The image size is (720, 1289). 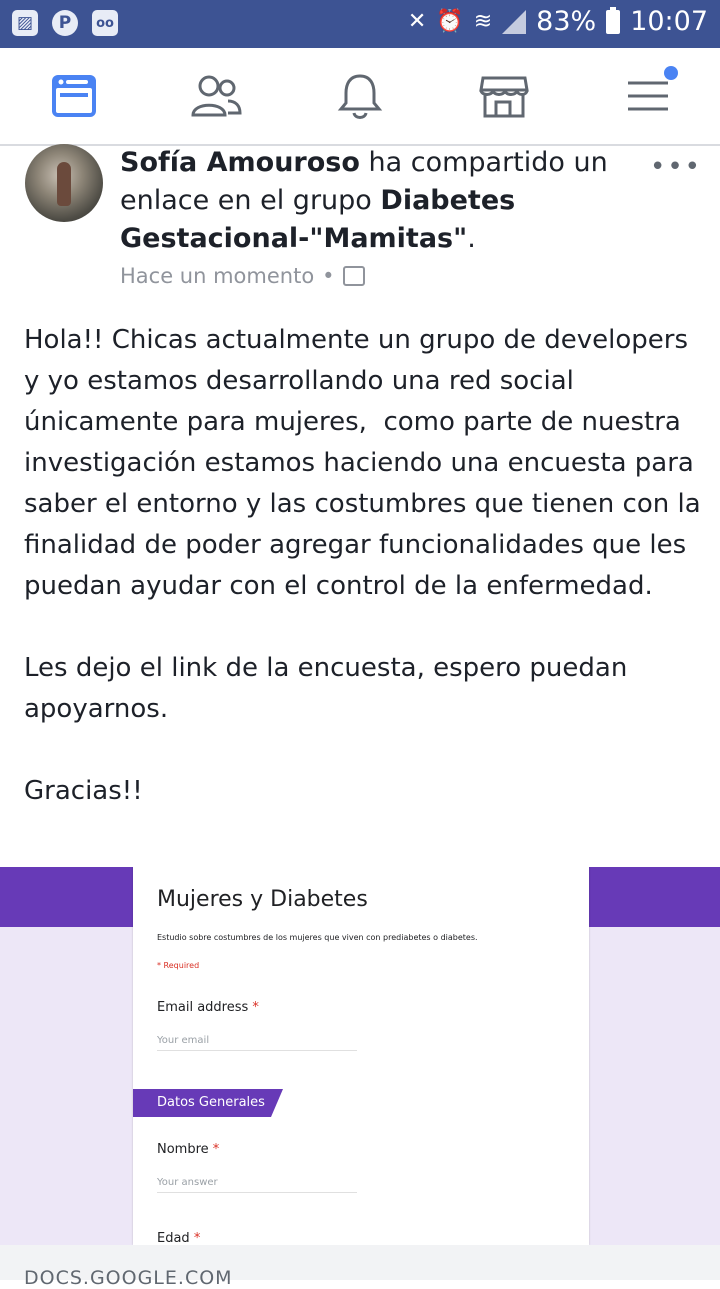 I want to click on alarm-icon: ⏰, so click(x=450, y=21).